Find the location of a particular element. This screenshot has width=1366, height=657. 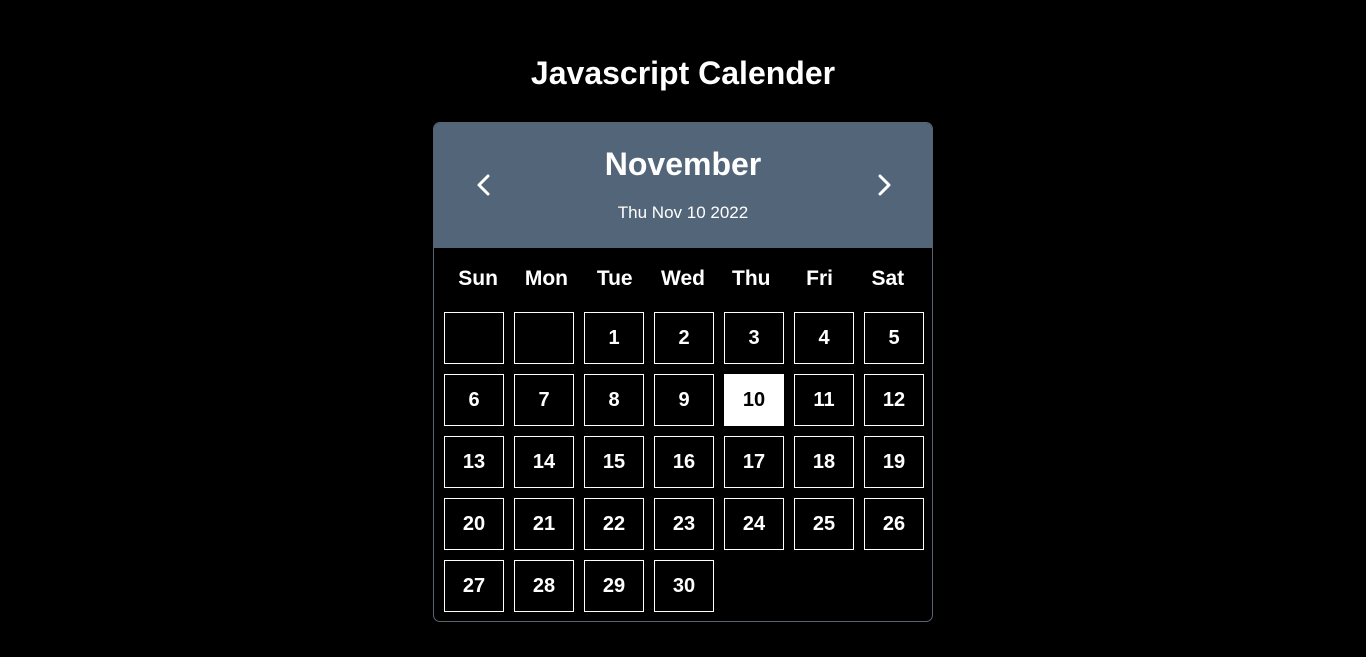

weekday-label: Fri is located at coordinates (819, 278).